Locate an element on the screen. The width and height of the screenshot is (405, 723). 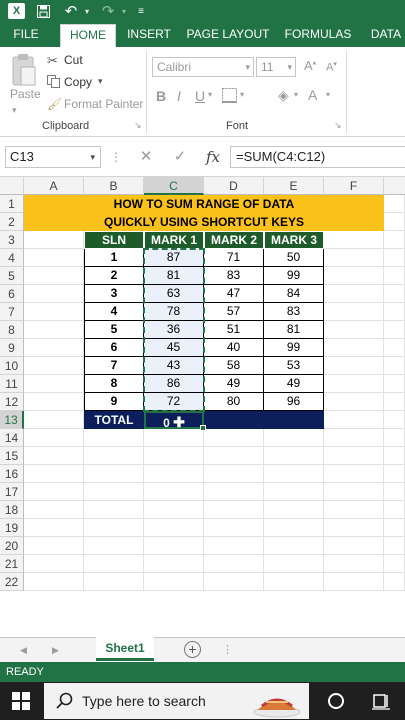
grow-font-icon: A▴ is located at coordinates (310, 65).